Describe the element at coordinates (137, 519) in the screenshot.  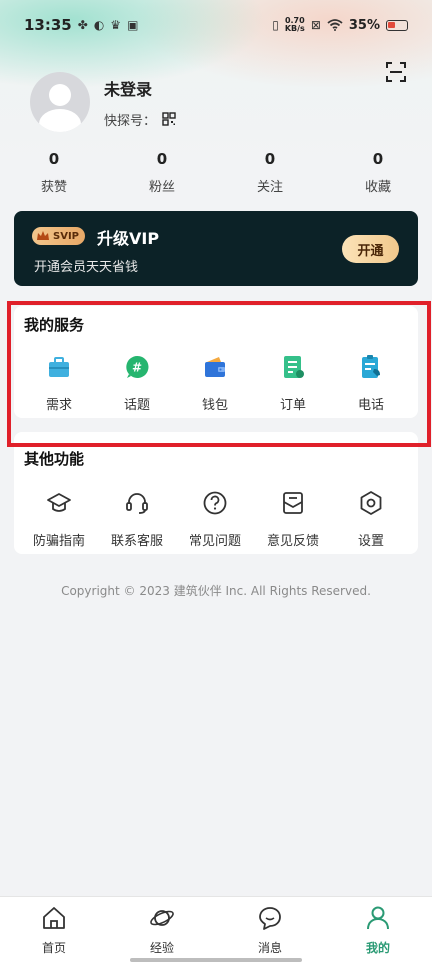
I see `function-contact-support: 联系客服` at that location.